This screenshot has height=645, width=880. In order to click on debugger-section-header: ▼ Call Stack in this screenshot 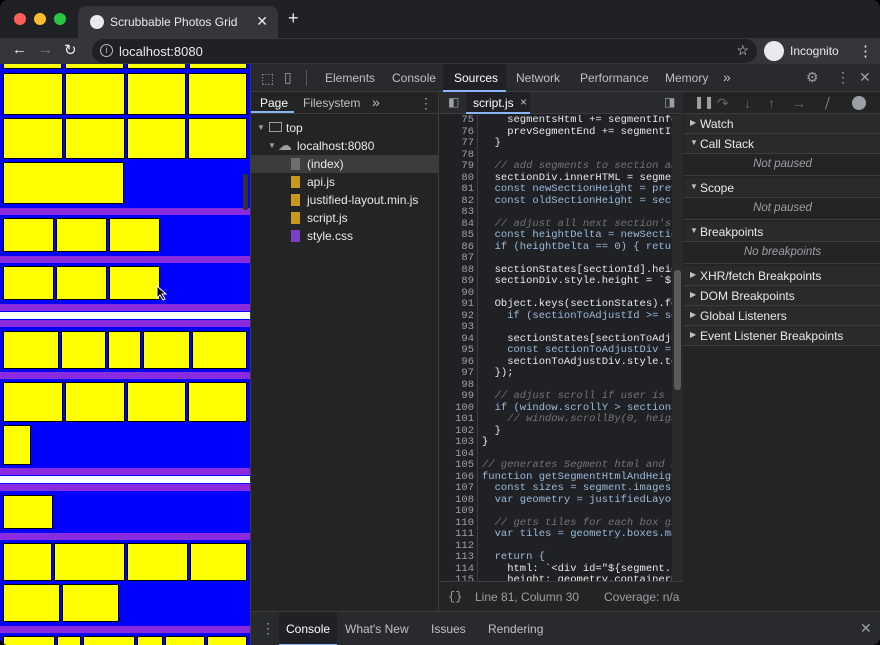, I will do `click(782, 144)`.